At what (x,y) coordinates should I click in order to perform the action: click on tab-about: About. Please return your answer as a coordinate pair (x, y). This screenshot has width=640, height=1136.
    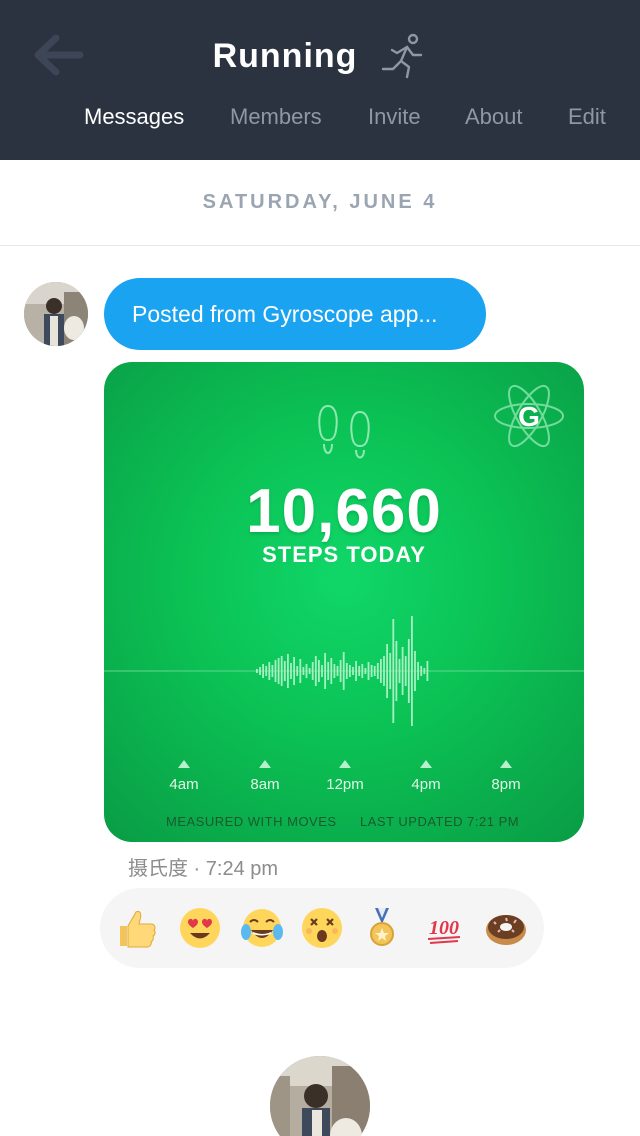
    Looking at the image, I should click on (494, 117).